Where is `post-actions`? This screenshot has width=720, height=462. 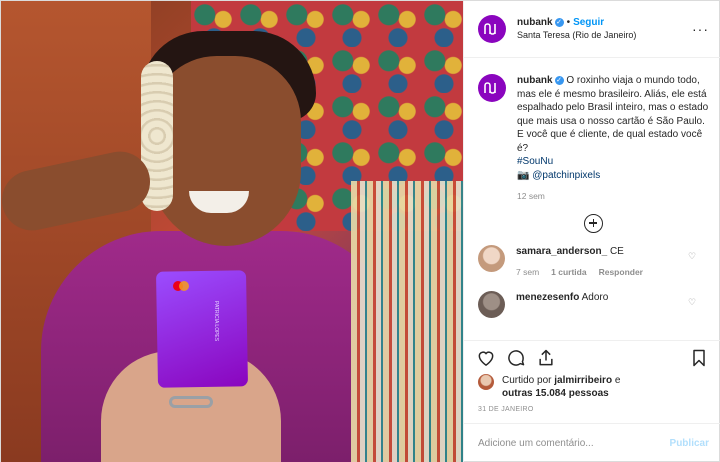 post-actions is located at coordinates (592, 357).